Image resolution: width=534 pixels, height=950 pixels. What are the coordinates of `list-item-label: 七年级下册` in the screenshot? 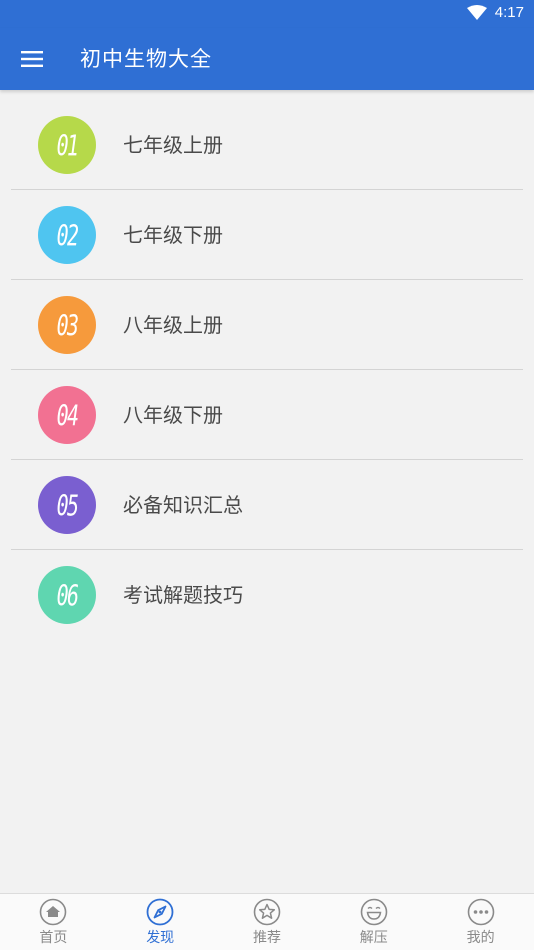 It's located at (173, 235).